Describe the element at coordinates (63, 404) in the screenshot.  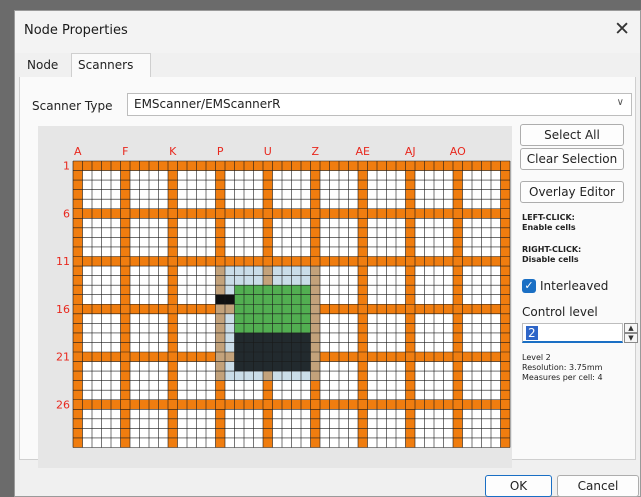
I see `row-label: 26` at that location.